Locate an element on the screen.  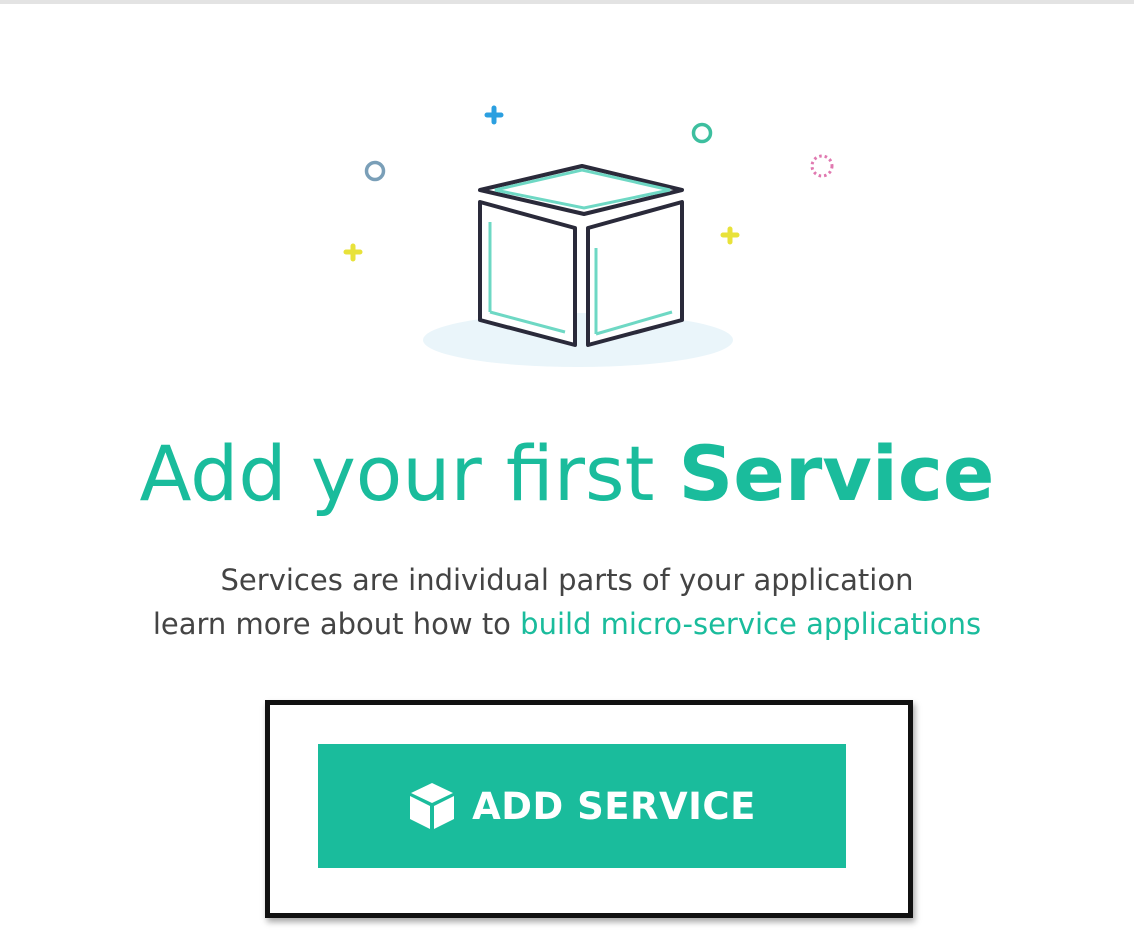
title-light: Add your first is located at coordinates (409, 473).